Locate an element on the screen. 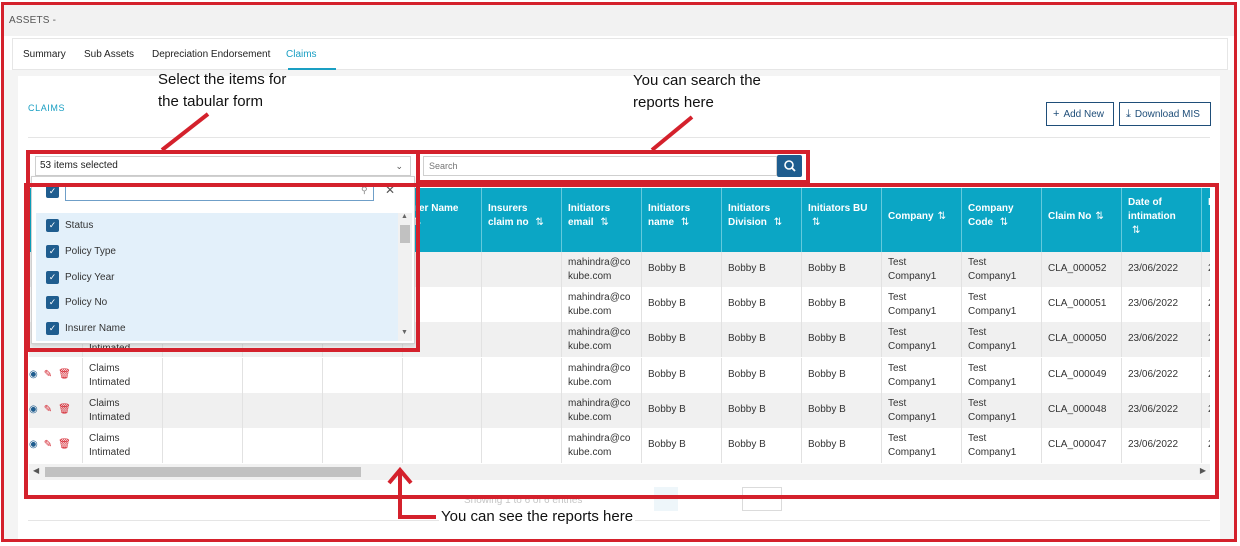 The width and height of the screenshot is (1240, 546). tab-sub-assets: Sub Assets is located at coordinates (109, 54).